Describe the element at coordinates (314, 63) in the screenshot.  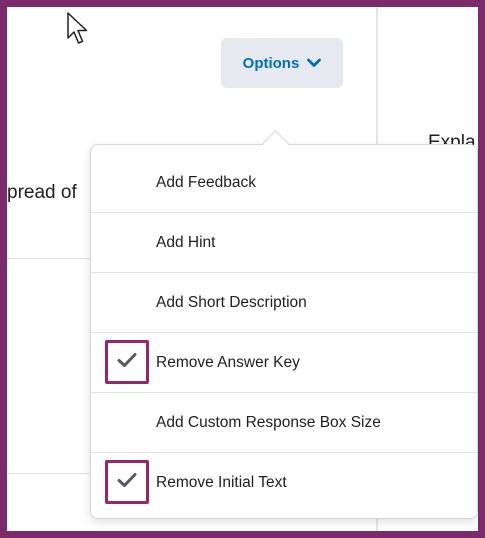
I see `chevron-down-icon` at that location.